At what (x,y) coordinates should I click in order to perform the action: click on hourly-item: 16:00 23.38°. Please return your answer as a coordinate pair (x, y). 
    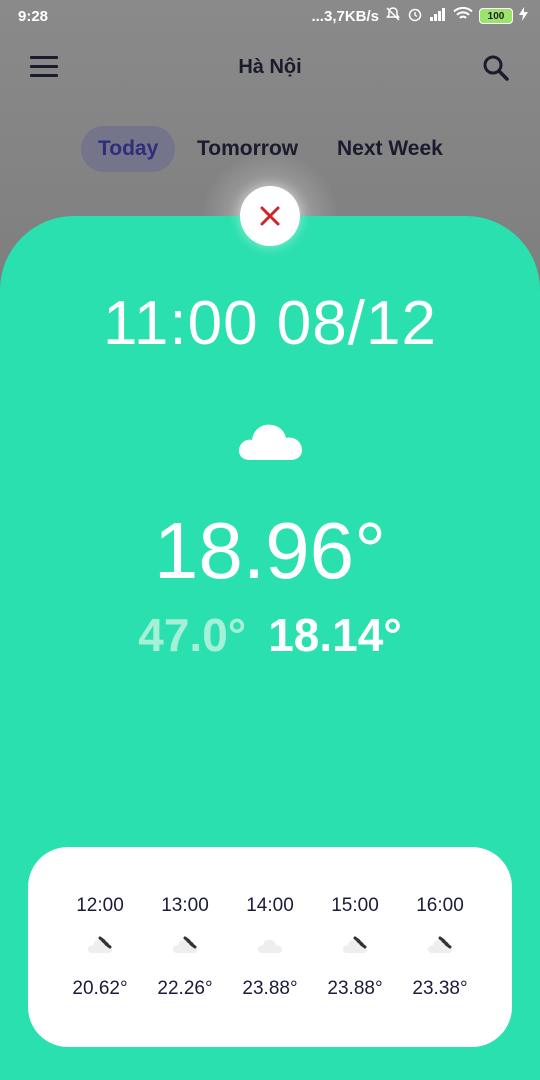
    Looking at the image, I should click on (440, 947).